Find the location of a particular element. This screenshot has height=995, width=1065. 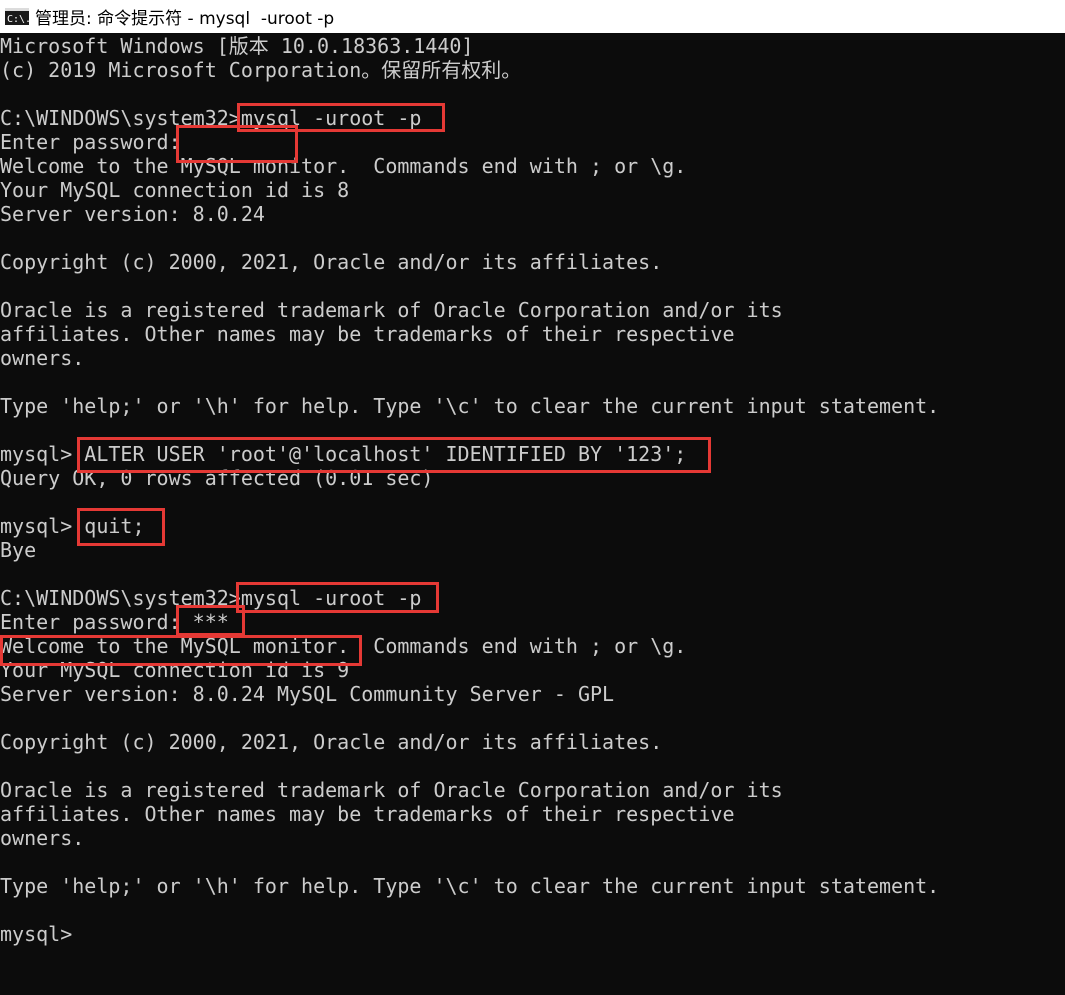

console-line: (c) 2019 Microsoft Corporation。保留所有权利。 is located at coordinates (261, 70).